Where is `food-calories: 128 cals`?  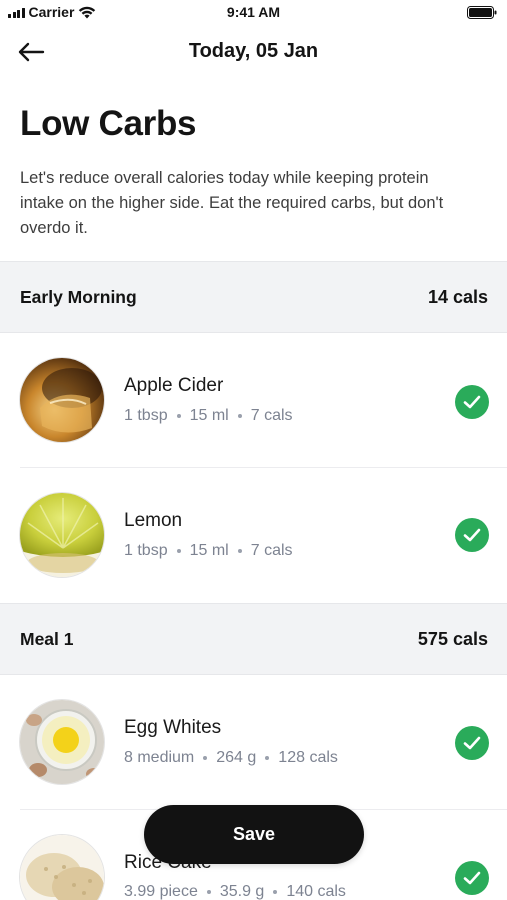
food-calories: 128 cals is located at coordinates (308, 757).